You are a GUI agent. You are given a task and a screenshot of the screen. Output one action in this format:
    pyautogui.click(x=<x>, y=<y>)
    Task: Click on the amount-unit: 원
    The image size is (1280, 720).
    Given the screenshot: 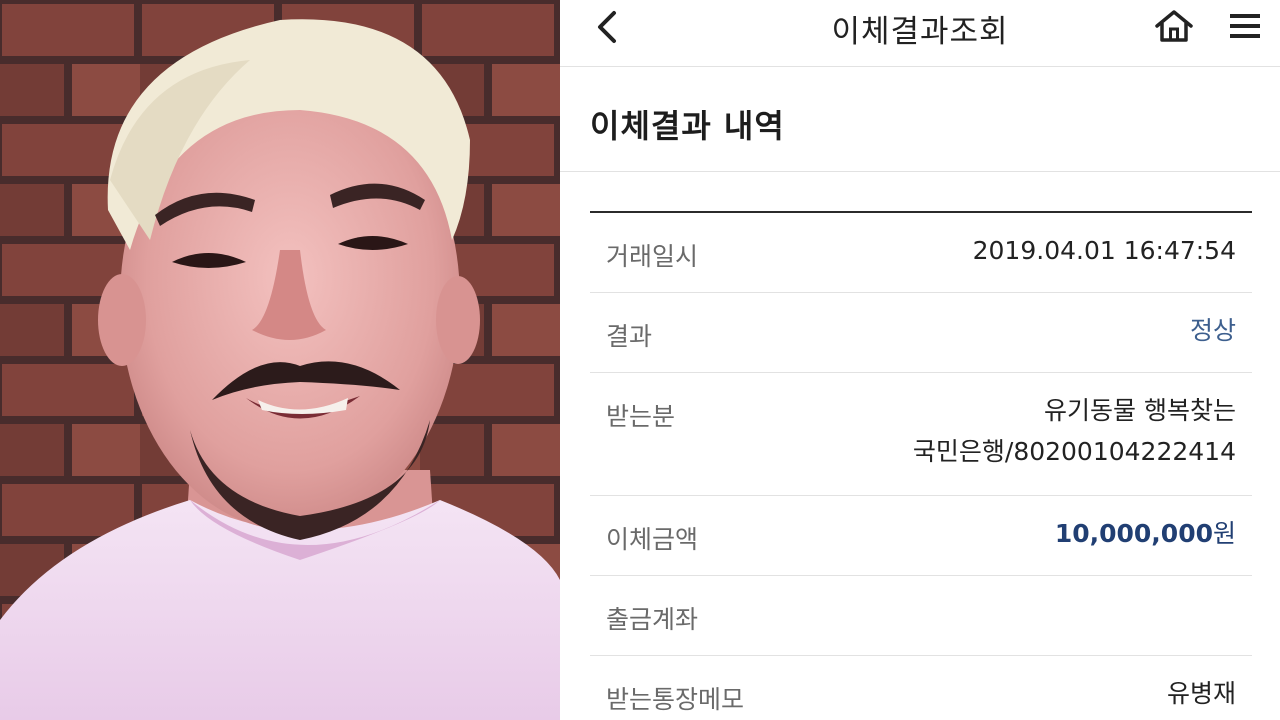 What is the action you would take?
    pyautogui.click(x=1224, y=533)
    